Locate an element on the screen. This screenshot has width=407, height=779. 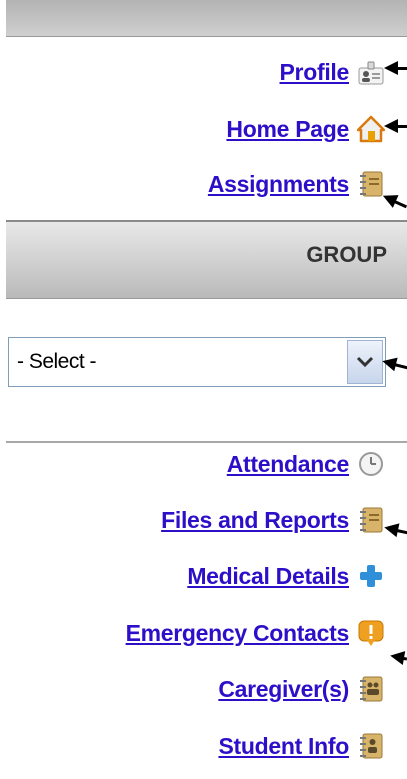
pointer-arrow-assignments is located at coordinates (398, 203).